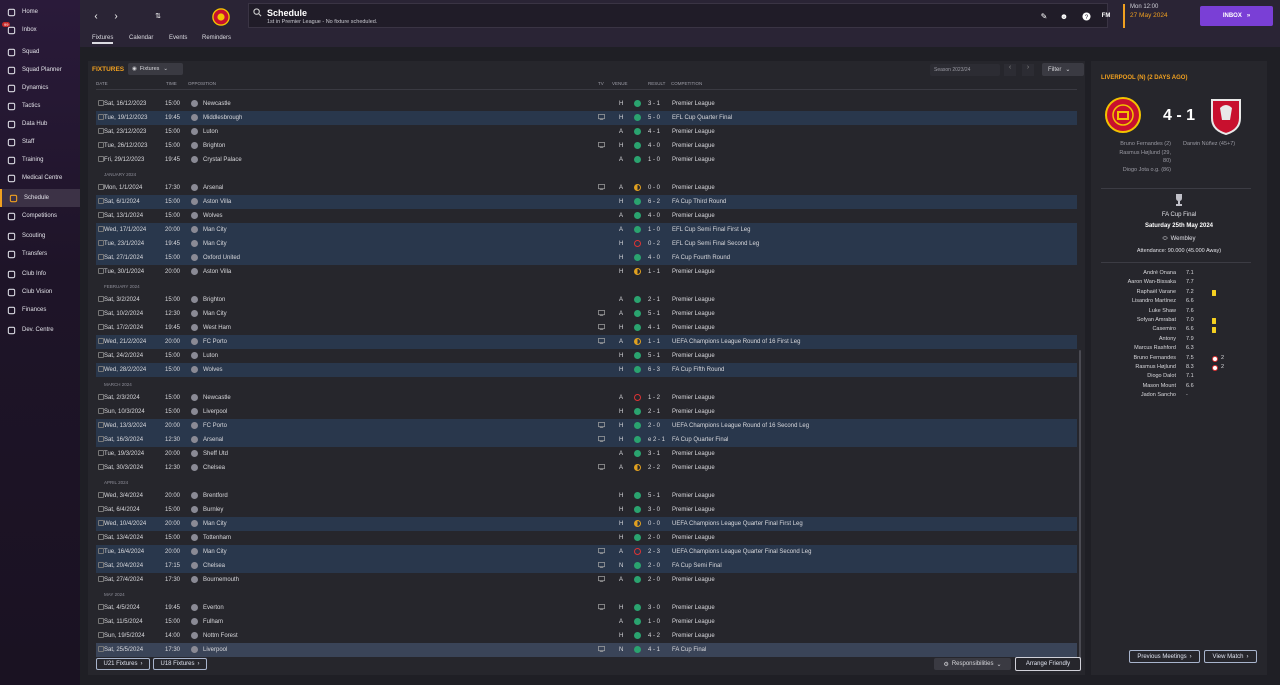 This screenshot has width=1280, height=685. What do you see at coordinates (40, 30) in the screenshot?
I see `sidebar-item-inbox: Inbox 99` at bounding box center [40, 30].